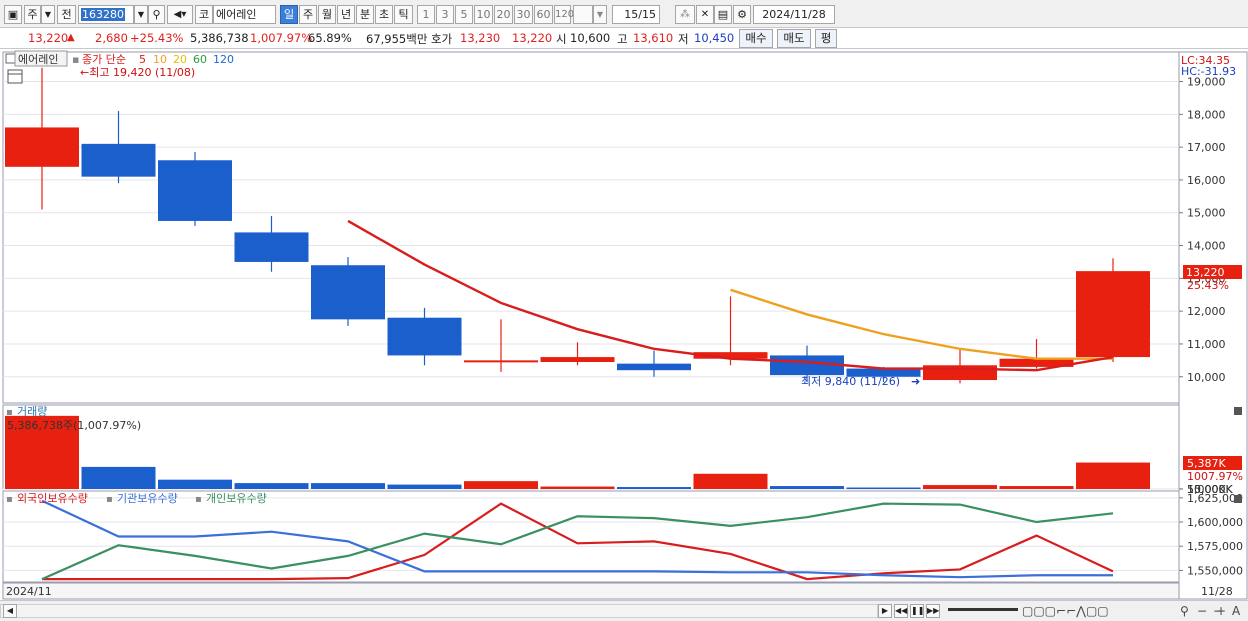 The height and width of the screenshot is (621, 1248). Describe the element at coordinates (1215, 522) in the screenshot. I see `holdings-tick-label: 1,600,000` at that location.